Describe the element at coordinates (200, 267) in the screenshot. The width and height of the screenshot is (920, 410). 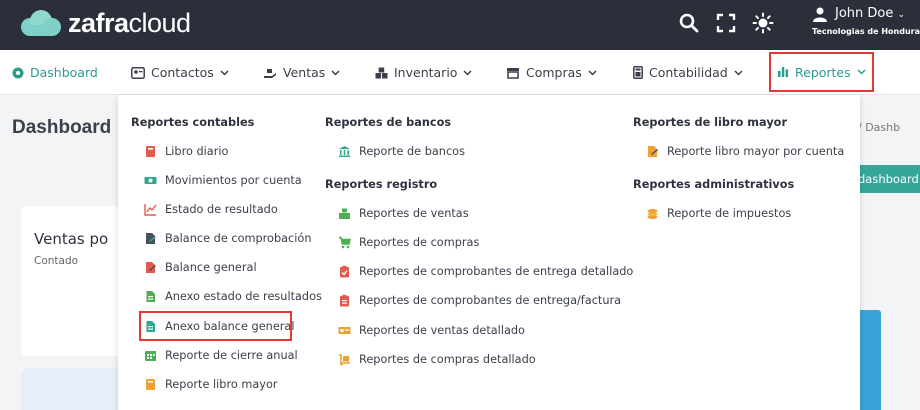
I see `menu-item-balance-general: Balance general` at that location.